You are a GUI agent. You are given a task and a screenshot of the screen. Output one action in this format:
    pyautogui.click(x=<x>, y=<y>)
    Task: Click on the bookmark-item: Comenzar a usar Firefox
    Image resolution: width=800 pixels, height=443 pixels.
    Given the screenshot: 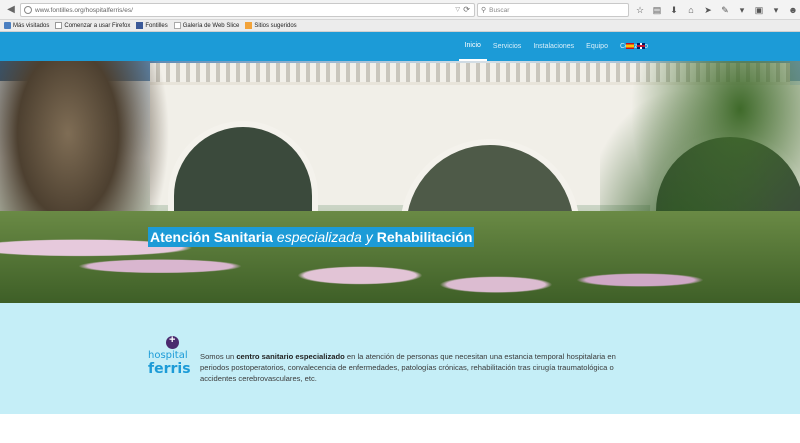 What is the action you would take?
    pyautogui.click(x=92, y=25)
    